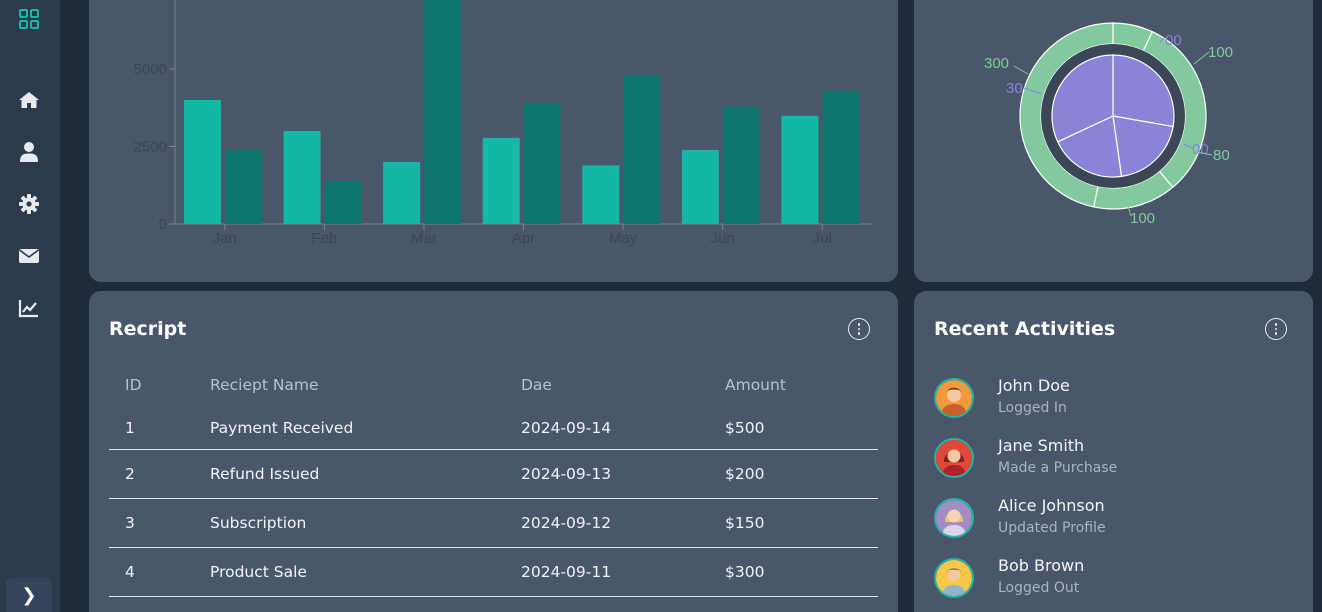 This screenshot has height=612, width=1322. I want to click on column-header-amount: Amount, so click(793, 385).